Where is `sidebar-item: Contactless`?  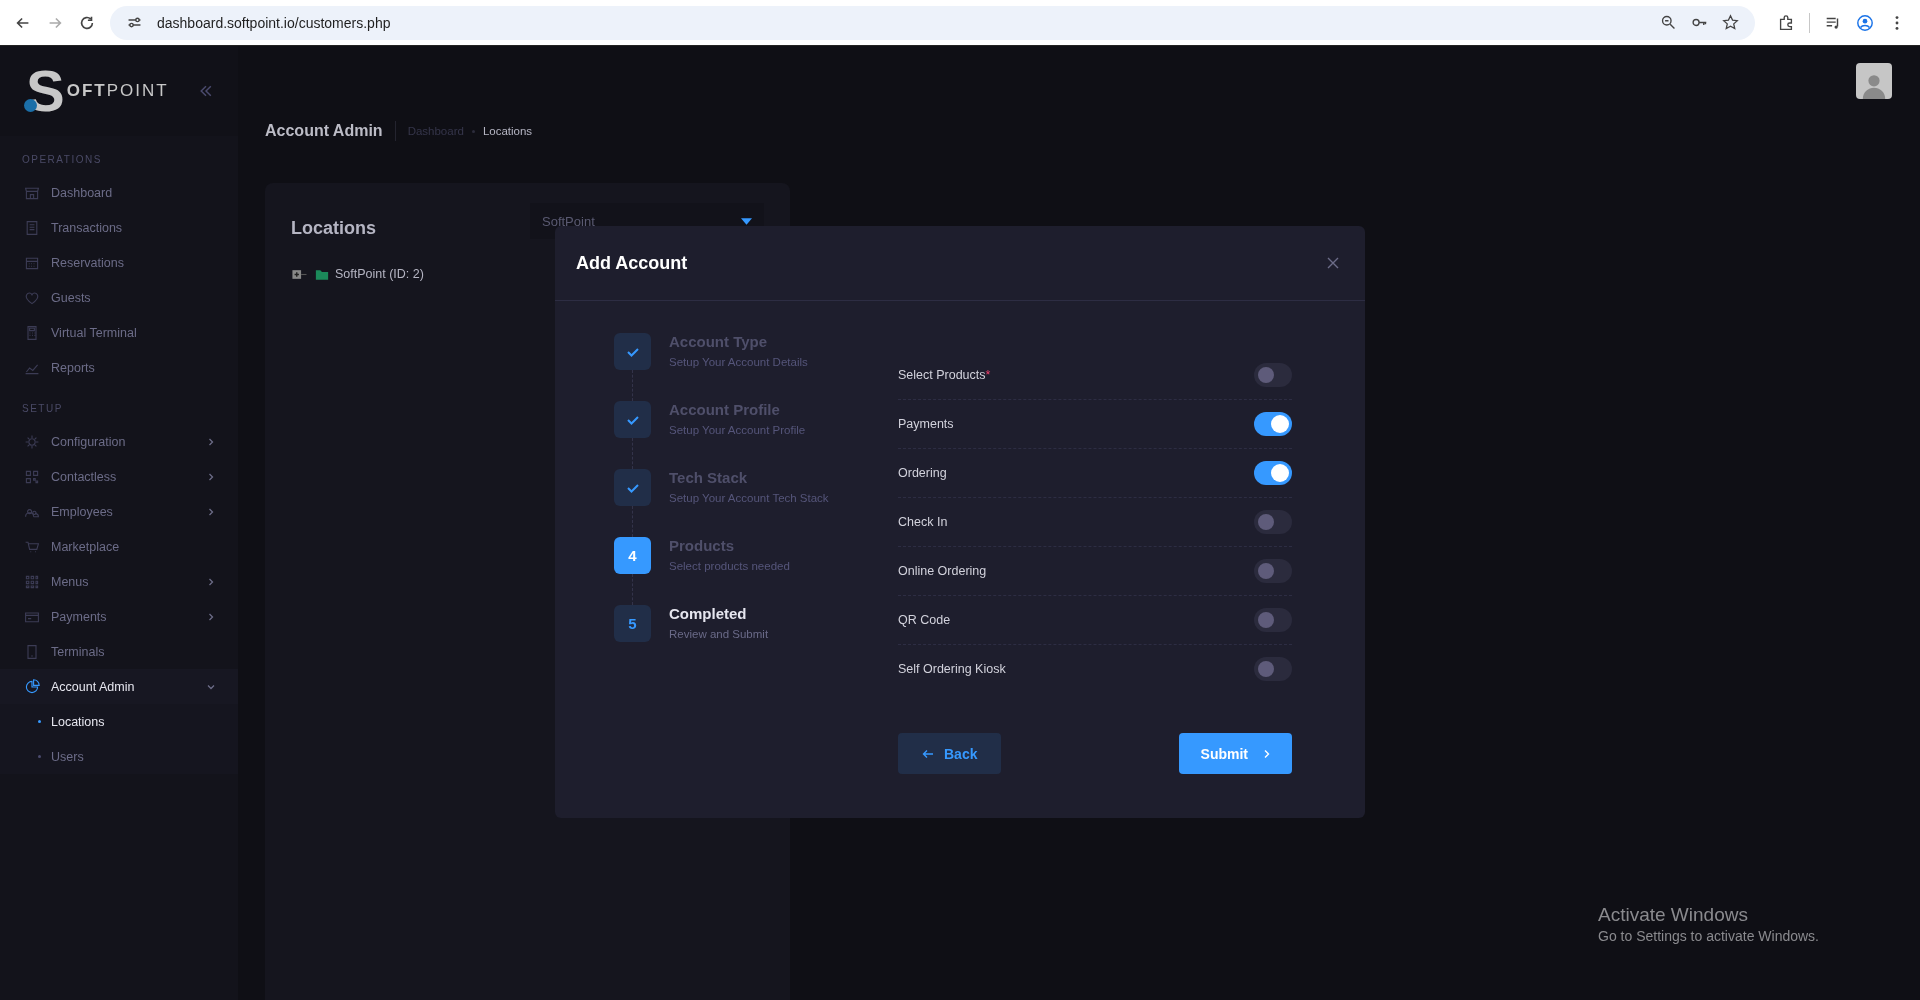
sidebar-item: Contactless is located at coordinates (119, 476).